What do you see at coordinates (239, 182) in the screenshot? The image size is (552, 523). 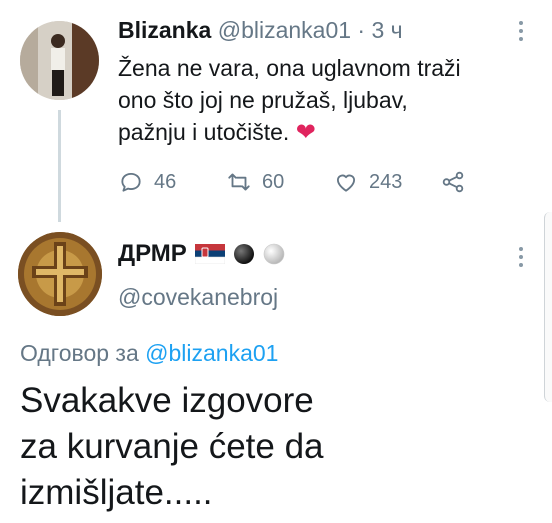 I see `retweet-icon` at bounding box center [239, 182].